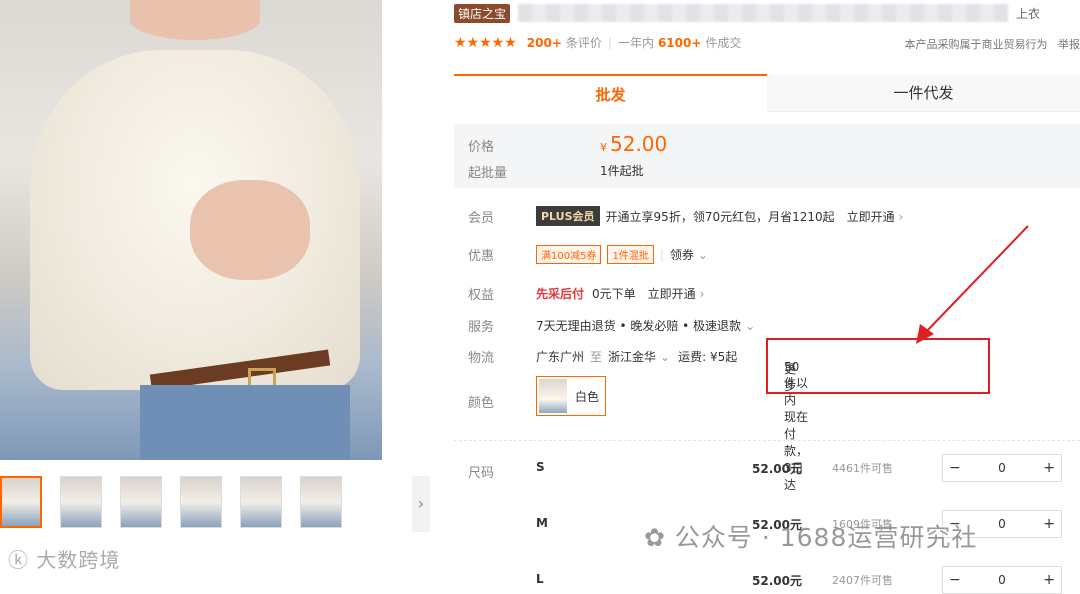 The height and width of the screenshot is (594, 1080). Describe the element at coordinates (586, 293) in the screenshot. I see `benefit-row: 权益 先采后付 0元下单 立即开通›` at that location.